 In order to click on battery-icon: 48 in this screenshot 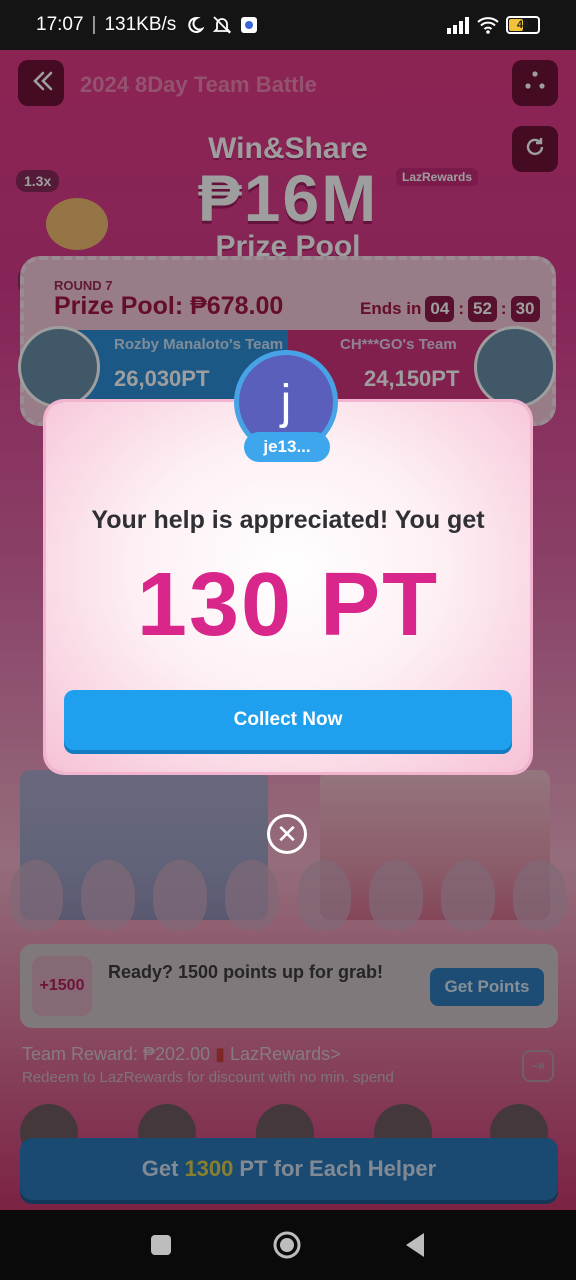, I will do `click(523, 25)`.